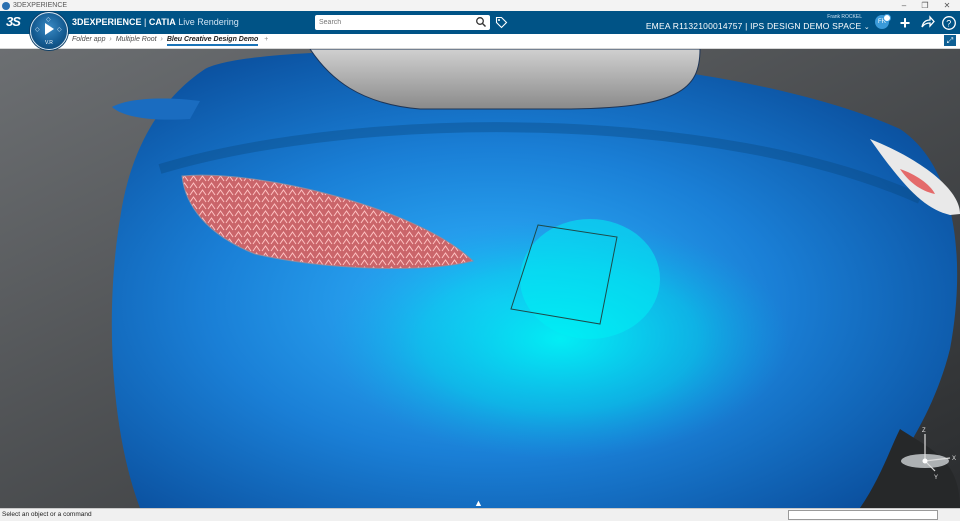  I want to click on help-icon: ?, so click(949, 23).